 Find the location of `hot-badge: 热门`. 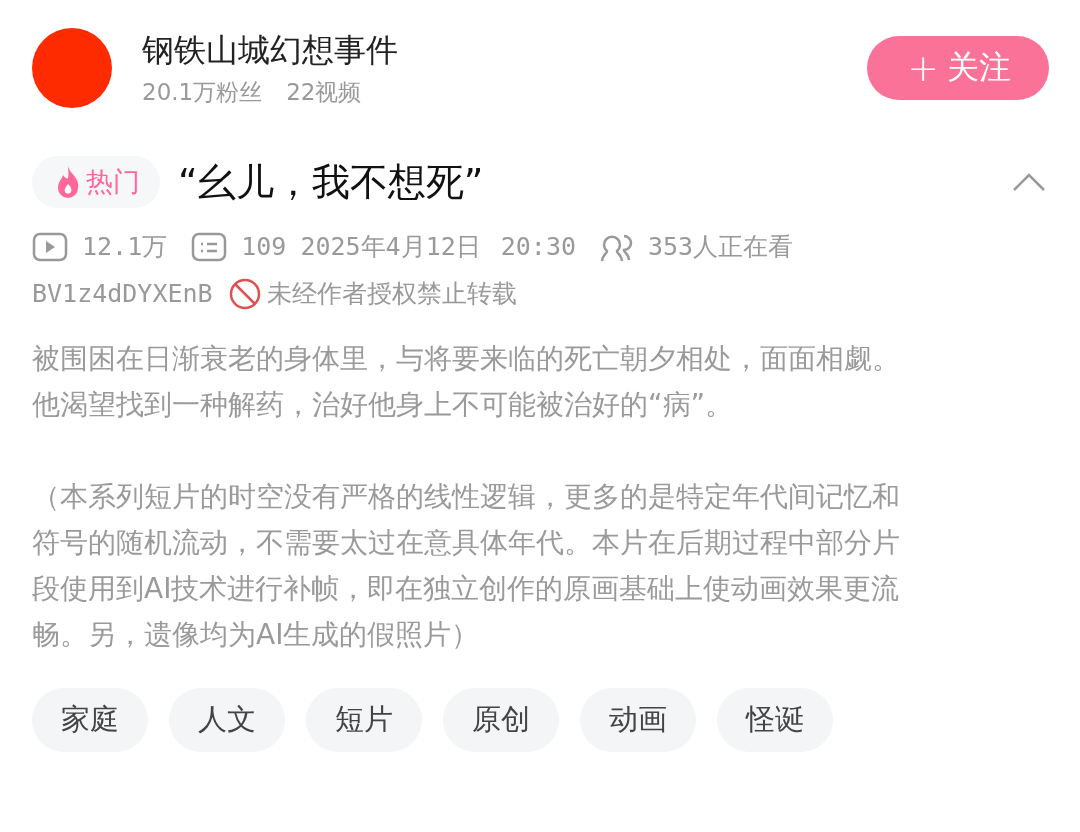

hot-badge: 热门 is located at coordinates (96, 182).